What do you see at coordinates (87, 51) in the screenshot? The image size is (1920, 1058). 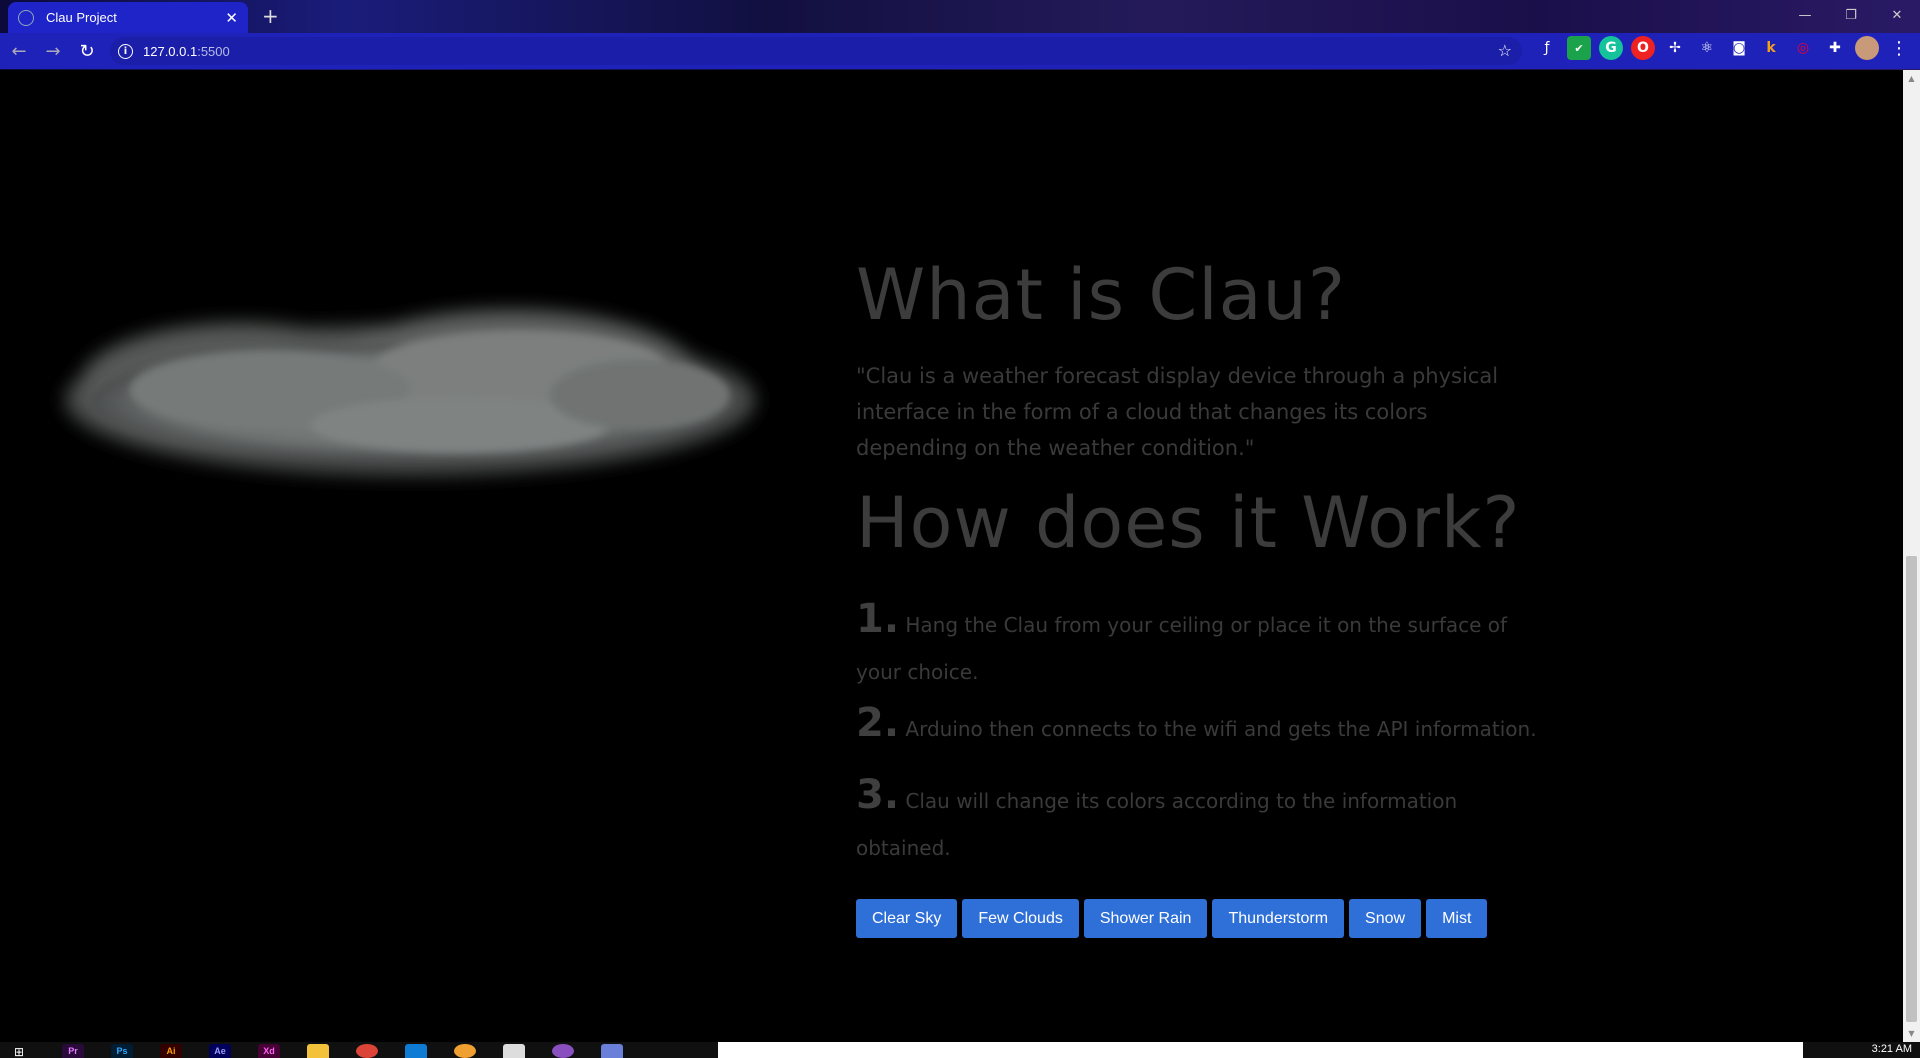 I see `reload-button: ↻` at bounding box center [87, 51].